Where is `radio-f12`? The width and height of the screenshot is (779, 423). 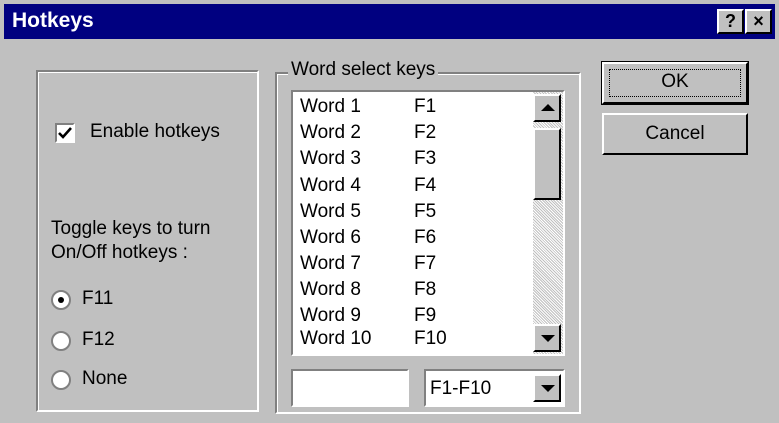
radio-f12 is located at coordinates (61, 341).